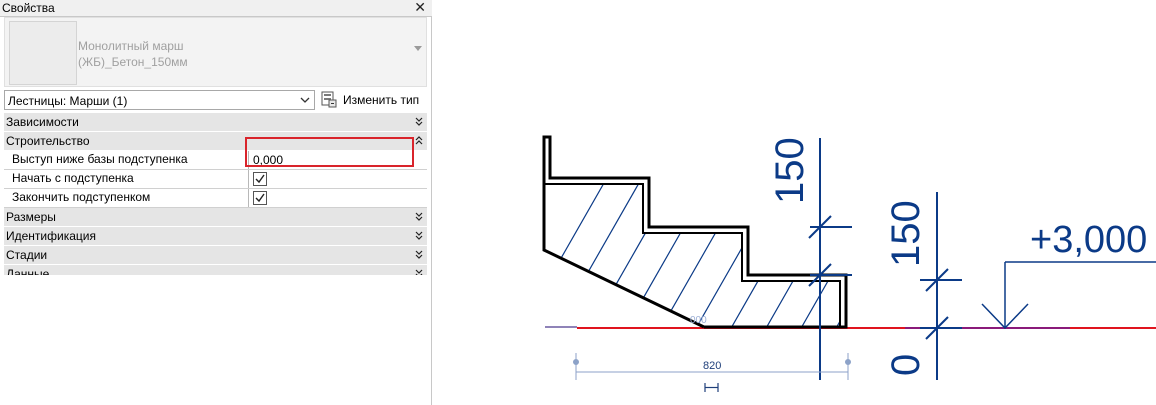 Image resolution: width=1156 pixels, height=405 pixels. I want to click on param-label: Закончить подступенком, so click(126, 198).